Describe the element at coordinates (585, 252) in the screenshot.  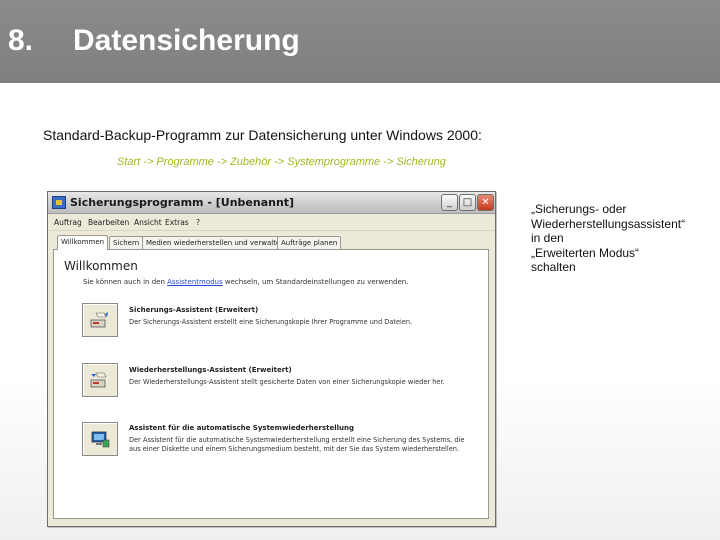
I see `side-note-line: „Erweiterten Modus“` at that location.